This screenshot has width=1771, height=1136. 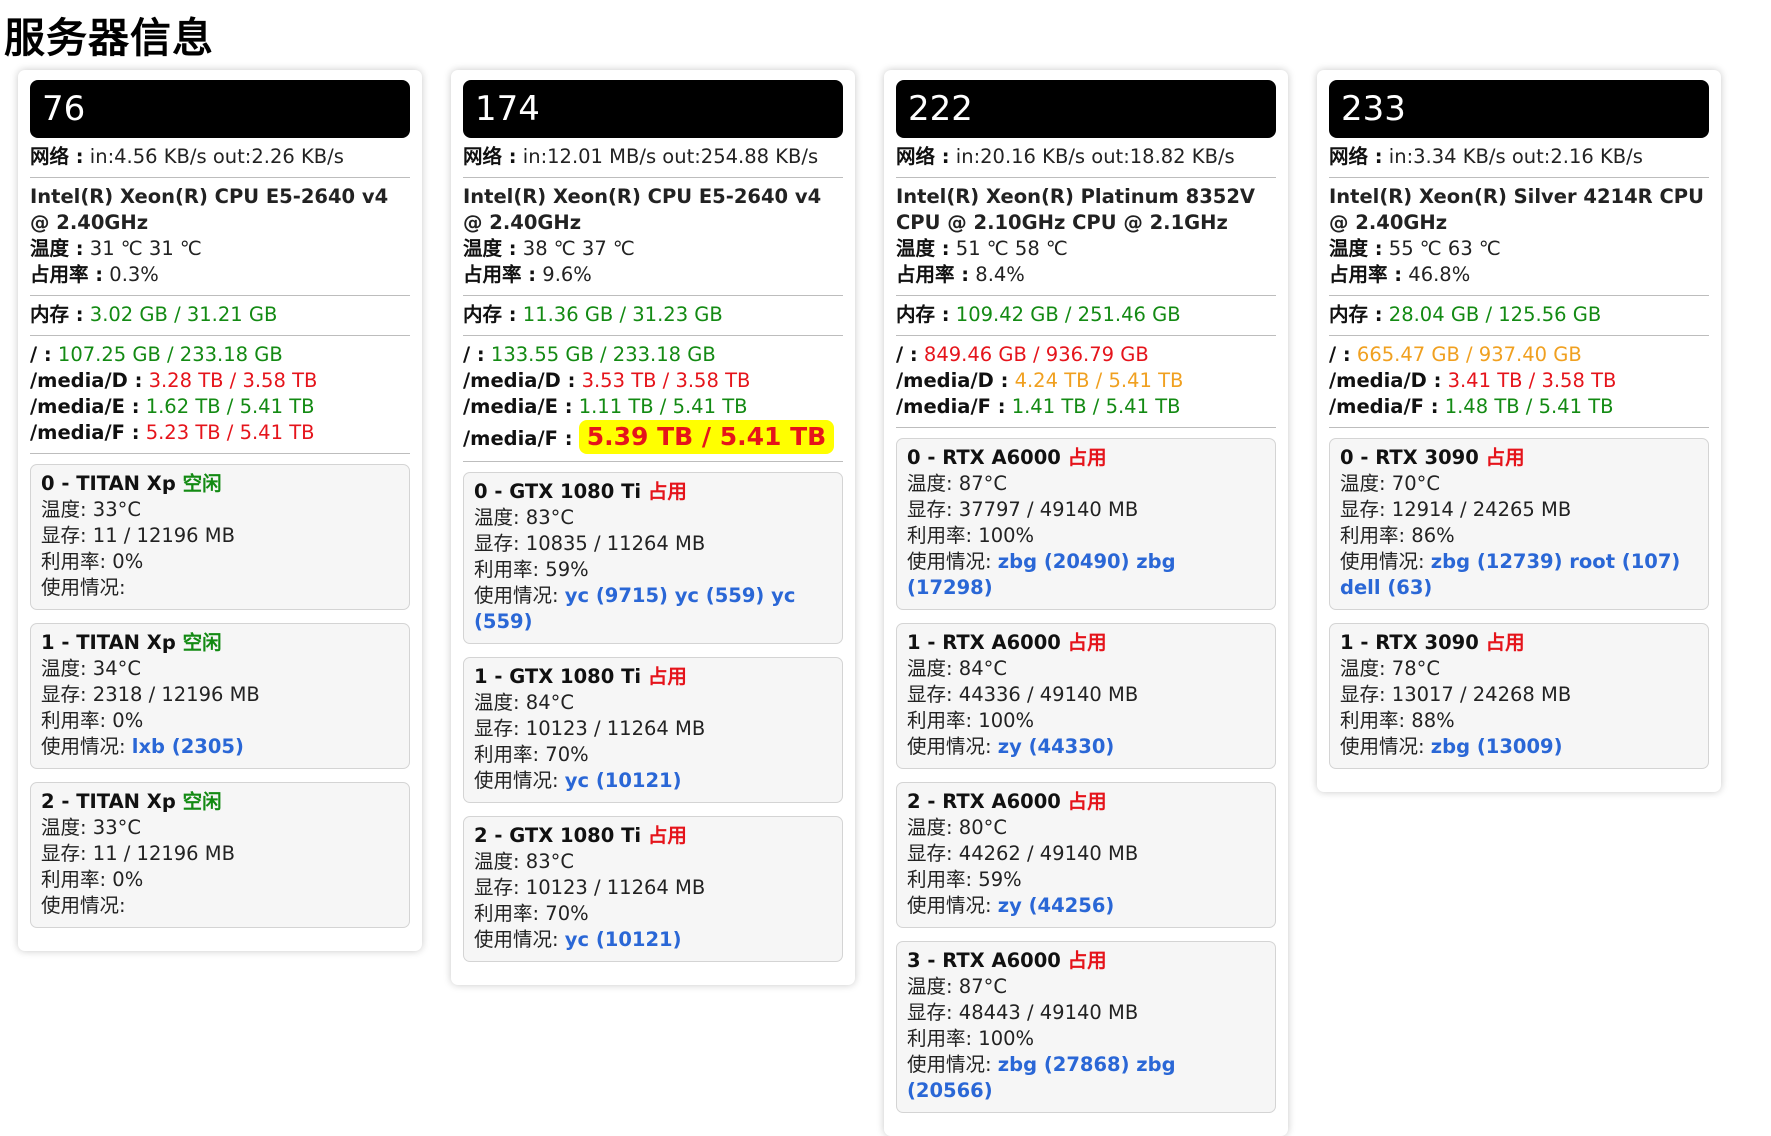 I want to click on network-section: 网络 : in:12.01 MB/s out:254.88 KB/s, so click(x=653, y=158).